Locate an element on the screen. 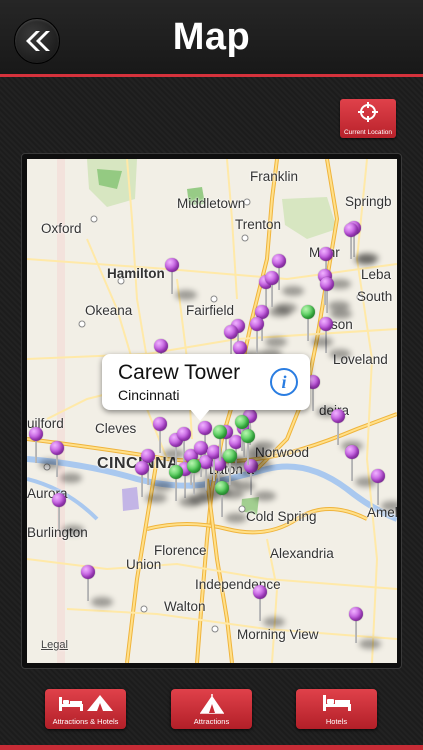  map-label-union: Union is located at coordinates (144, 564).